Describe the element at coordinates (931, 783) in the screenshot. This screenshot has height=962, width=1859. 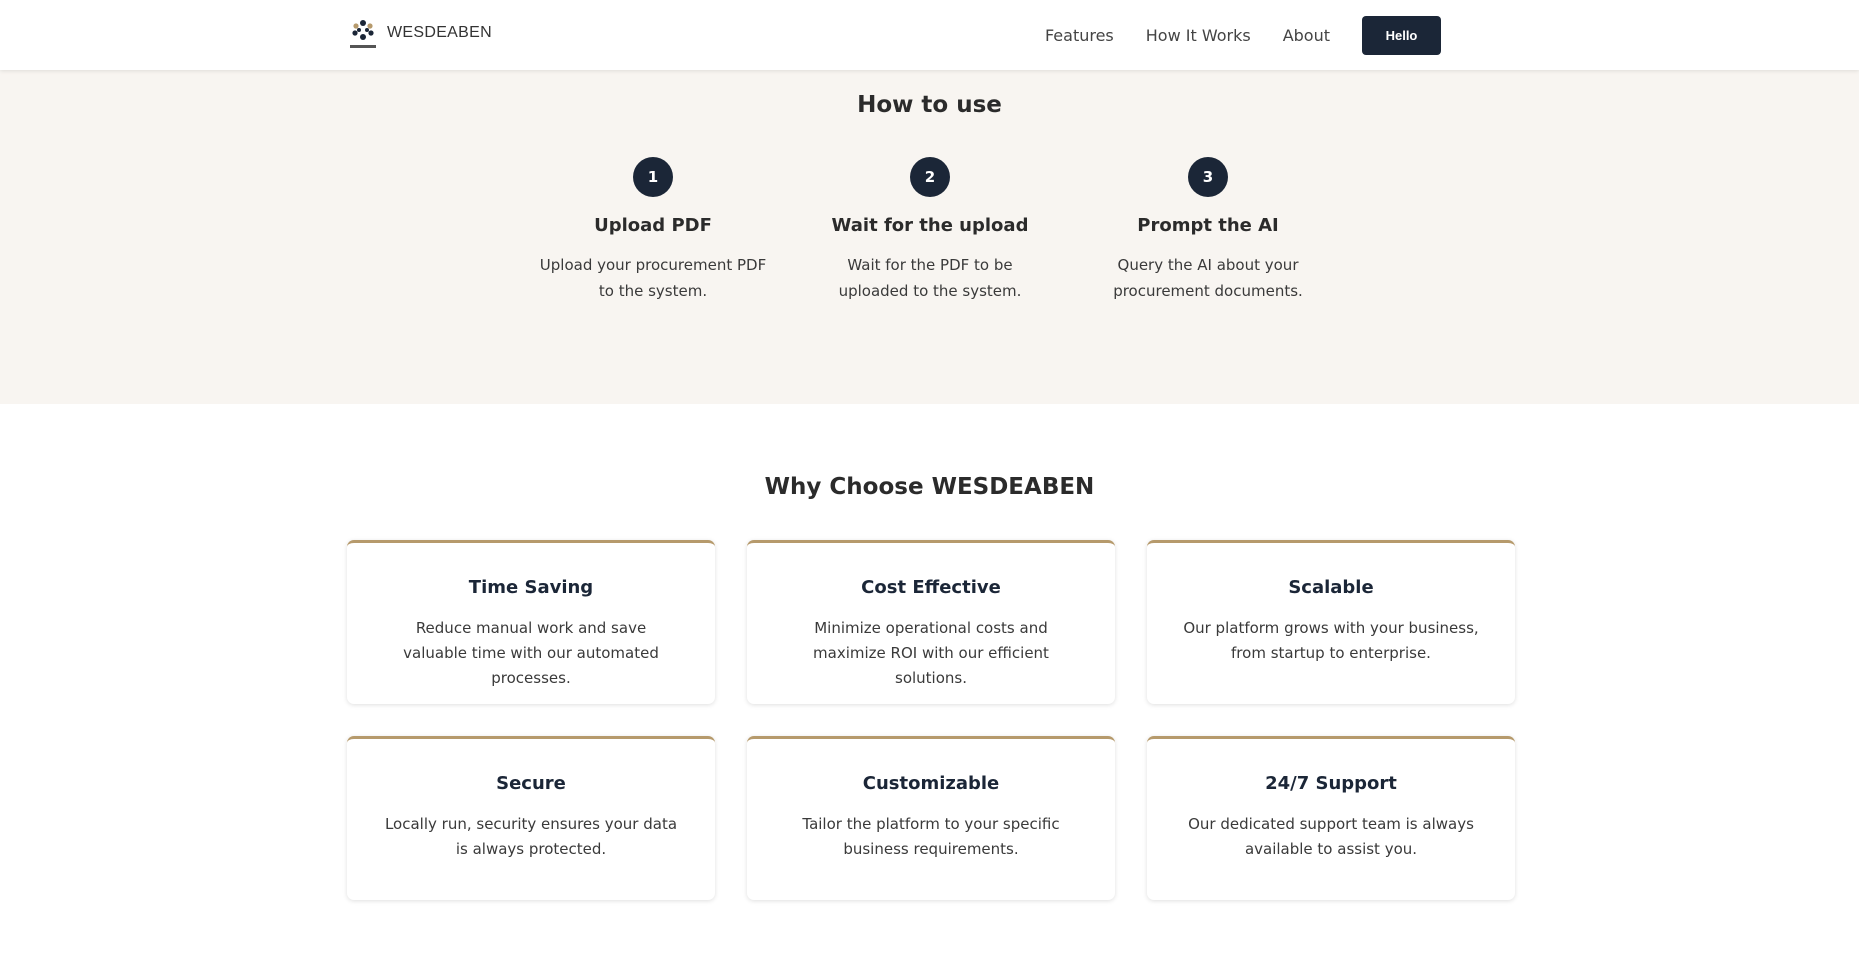
I see `card-title: Customizable` at that location.